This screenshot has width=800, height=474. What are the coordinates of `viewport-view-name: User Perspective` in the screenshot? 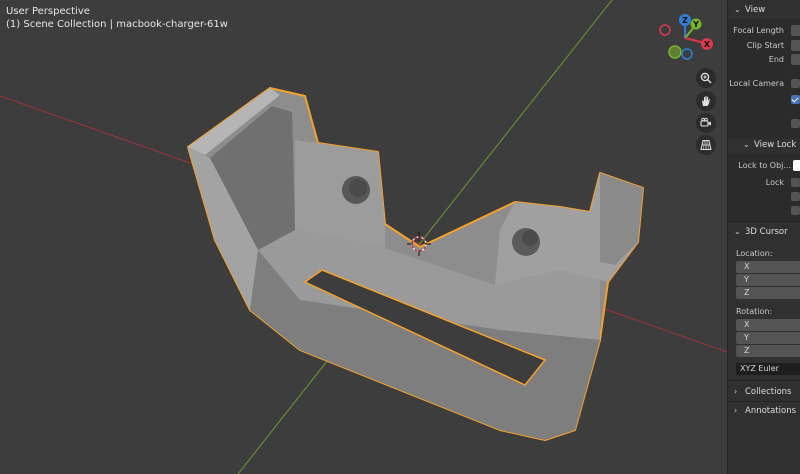 It's located at (48, 11).